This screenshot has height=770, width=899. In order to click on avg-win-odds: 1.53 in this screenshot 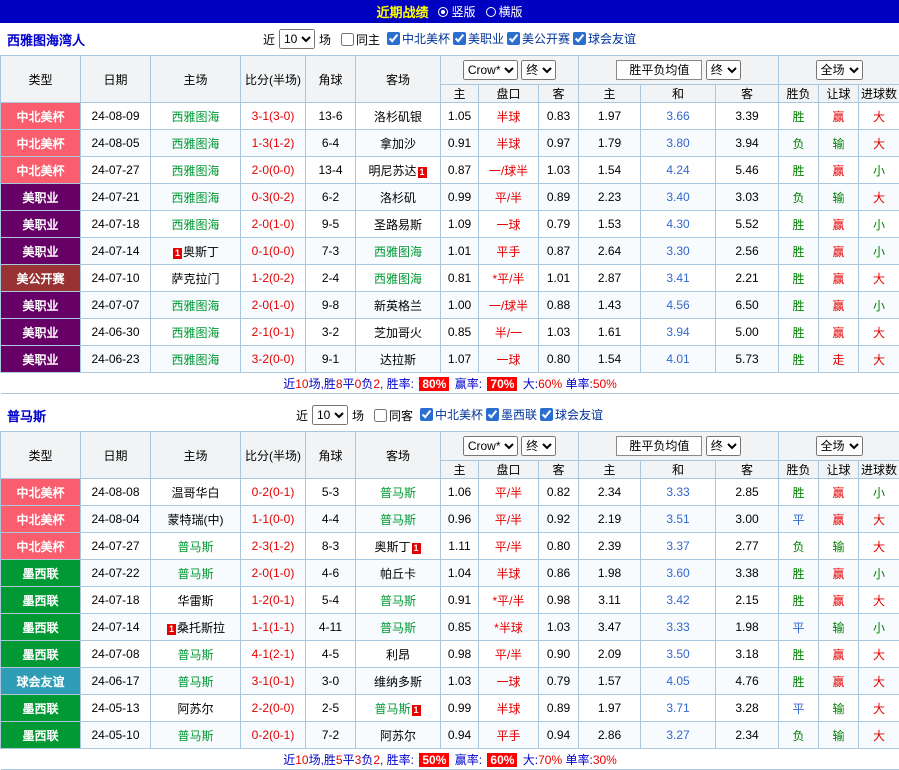, I will do `click(610, 224)`.